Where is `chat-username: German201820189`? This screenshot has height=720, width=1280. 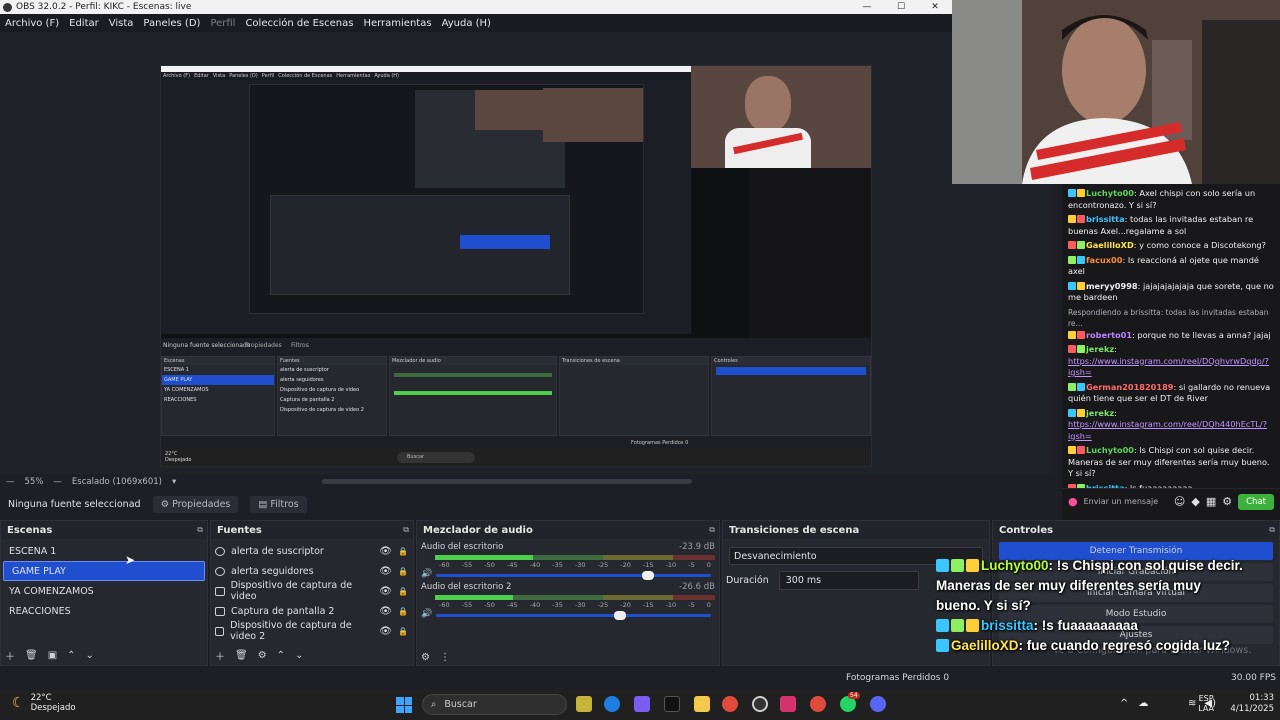 chat-username: German201820189 is located at coordinates (1129, 387).